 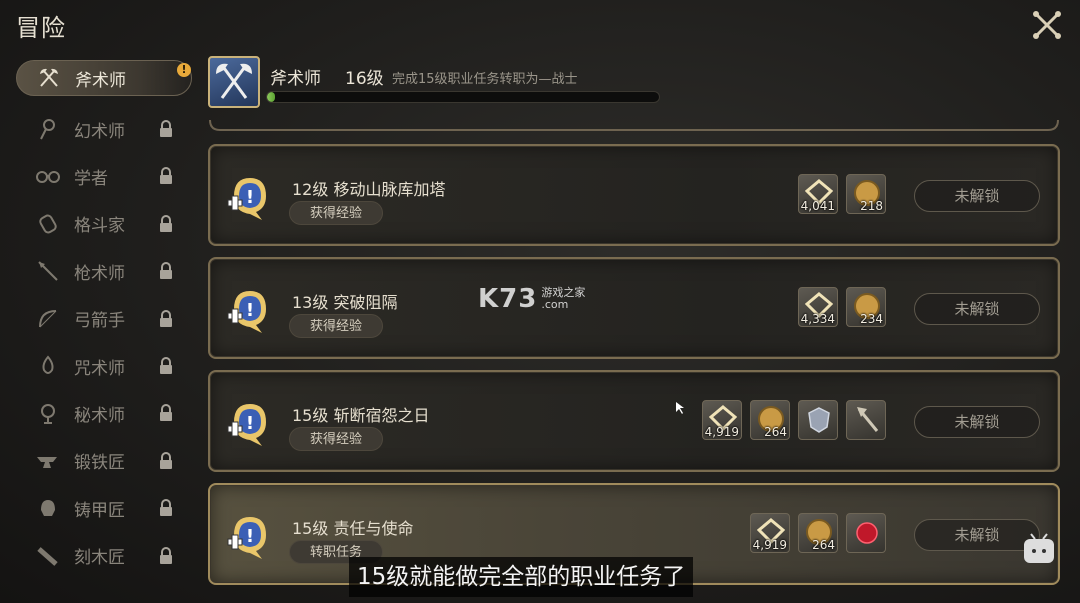 What do you see at coordinates (353, 528) in the screenshot?
I see `quest-title: 15级 责任与使命` at bounding box center [353, 528].